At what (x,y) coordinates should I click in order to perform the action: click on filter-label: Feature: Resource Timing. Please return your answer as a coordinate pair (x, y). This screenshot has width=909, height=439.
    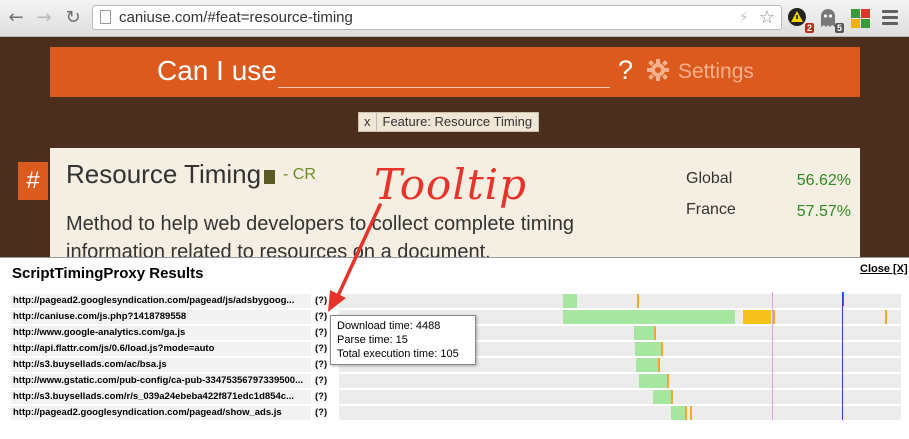
    Looking at the image, I should click on (457, 121).